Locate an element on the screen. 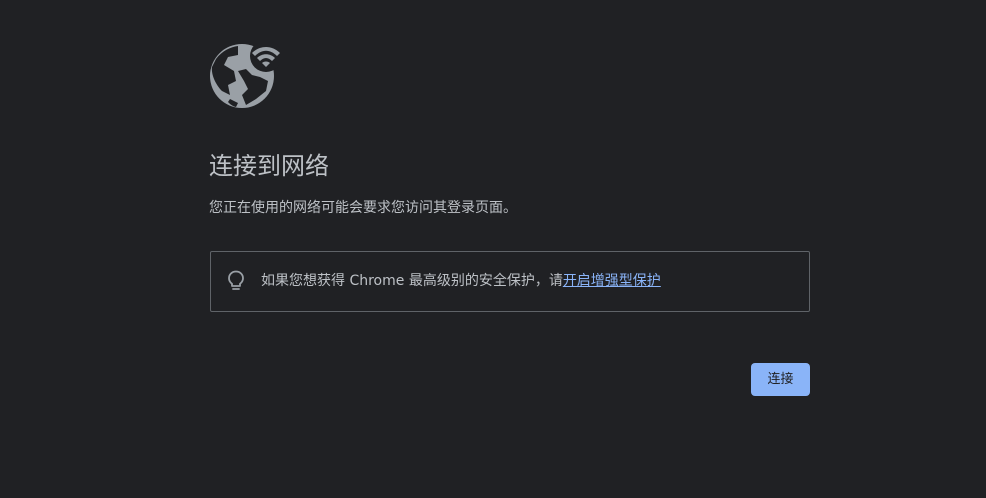  enhanced-protection-link: 开启增强型保护 is located at coordinates (612, 281).